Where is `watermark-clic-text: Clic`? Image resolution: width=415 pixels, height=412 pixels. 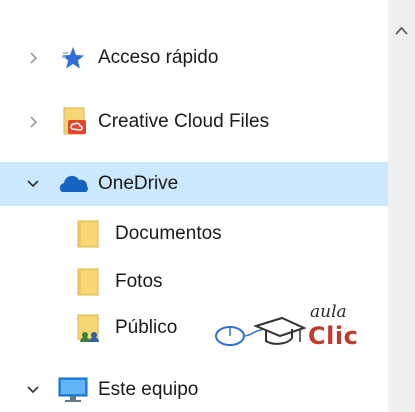
watermark-clic-text: Clic is located at coordinates (333, 336).